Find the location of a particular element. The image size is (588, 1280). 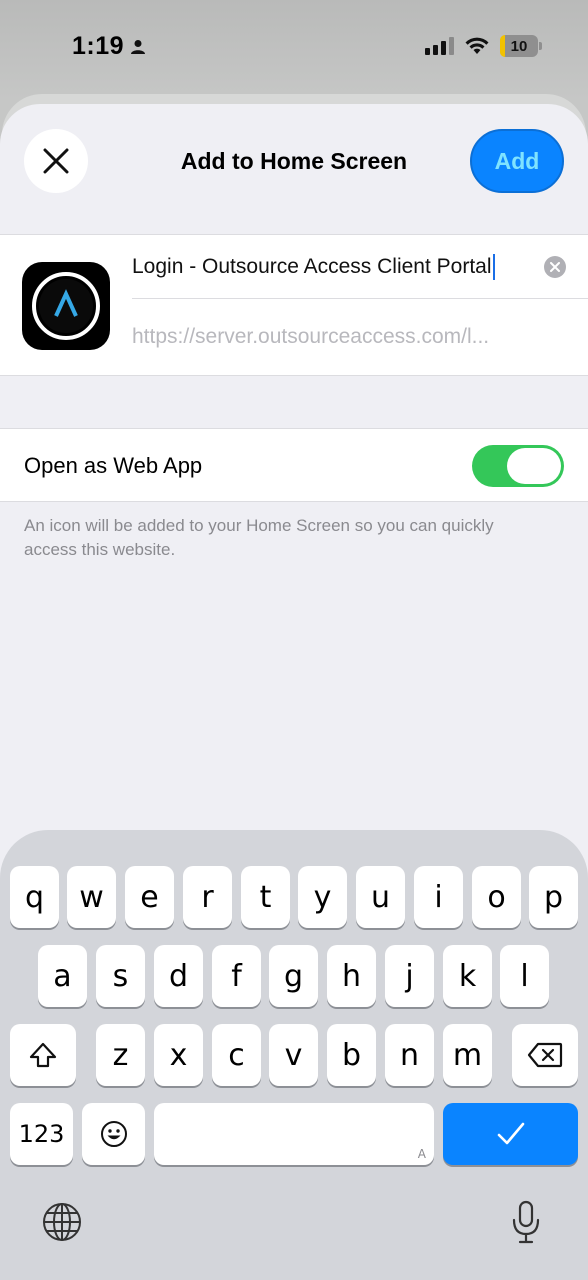

status-indicators: 10 is located at coordinates (483, 46).